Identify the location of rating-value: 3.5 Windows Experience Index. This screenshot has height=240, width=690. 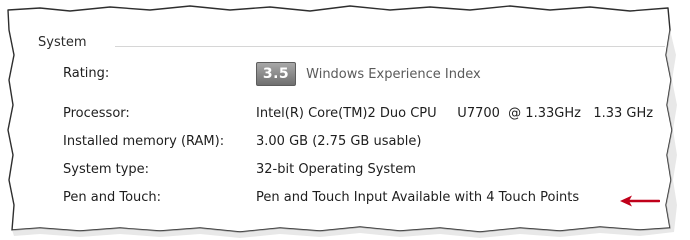
(368, 74).